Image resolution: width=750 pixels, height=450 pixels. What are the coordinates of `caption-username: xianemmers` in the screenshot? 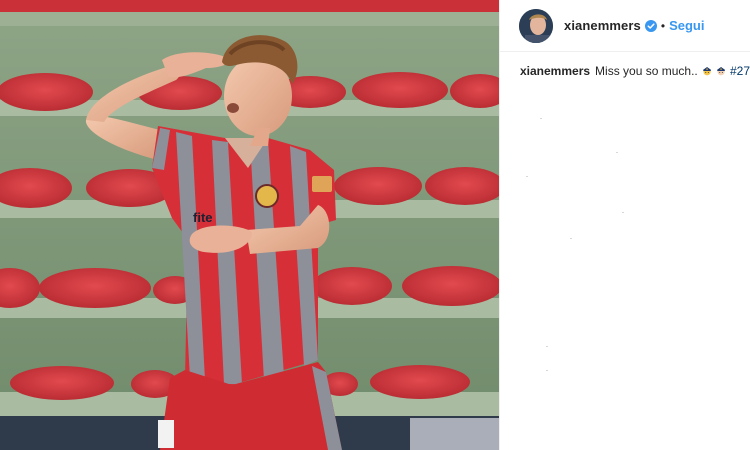 It's located at (555, 71).